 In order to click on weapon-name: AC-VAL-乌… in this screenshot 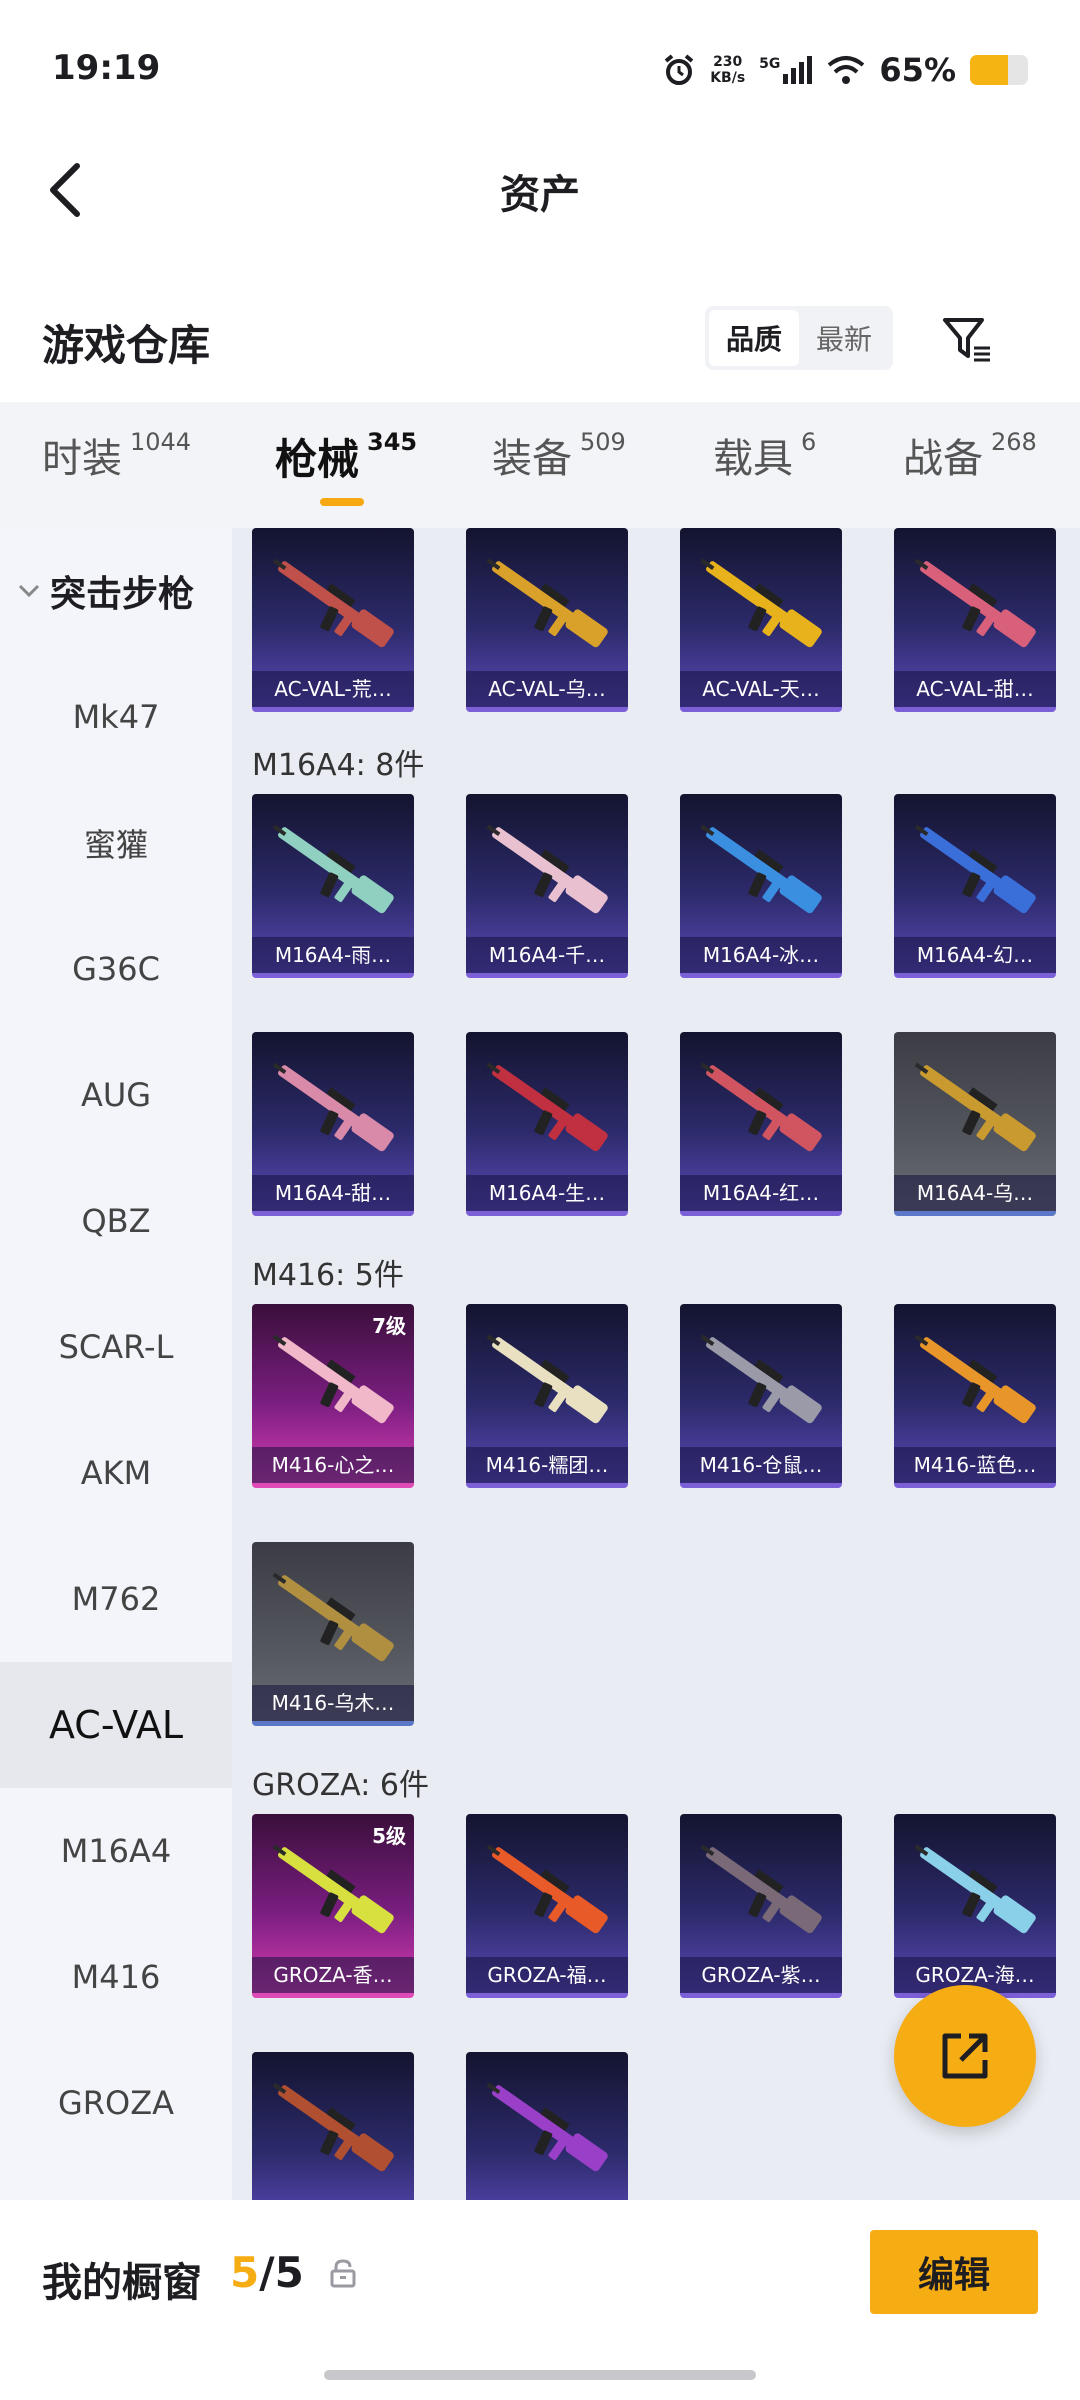, I will do `click(547, 689)`.